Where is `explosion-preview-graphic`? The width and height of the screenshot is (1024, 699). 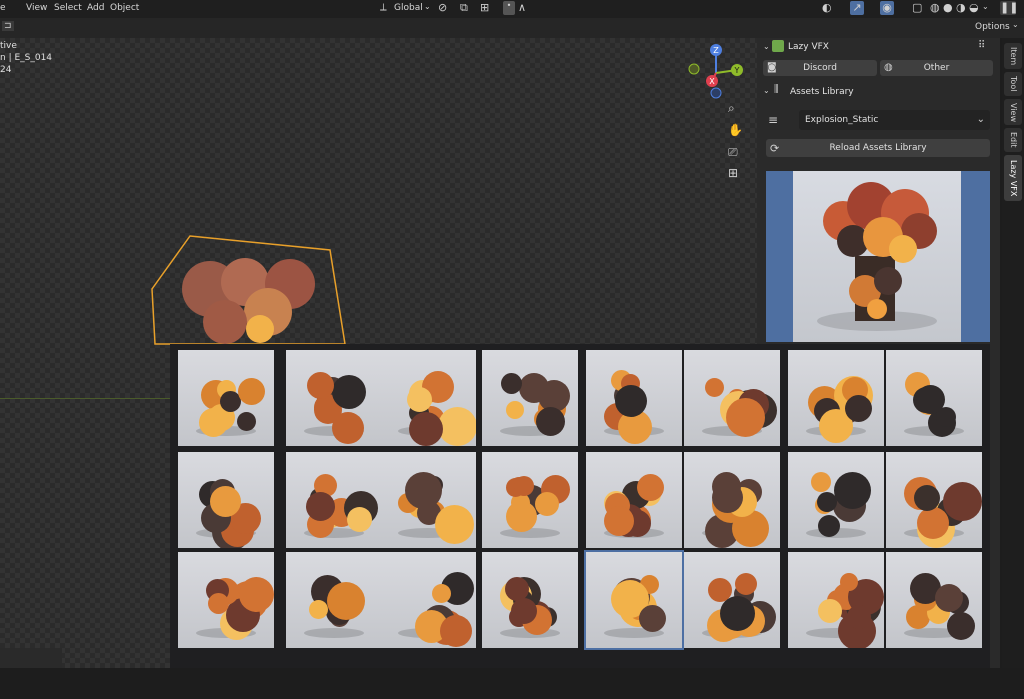 explosion-preview-graphic is located at coordinates (877, 256).